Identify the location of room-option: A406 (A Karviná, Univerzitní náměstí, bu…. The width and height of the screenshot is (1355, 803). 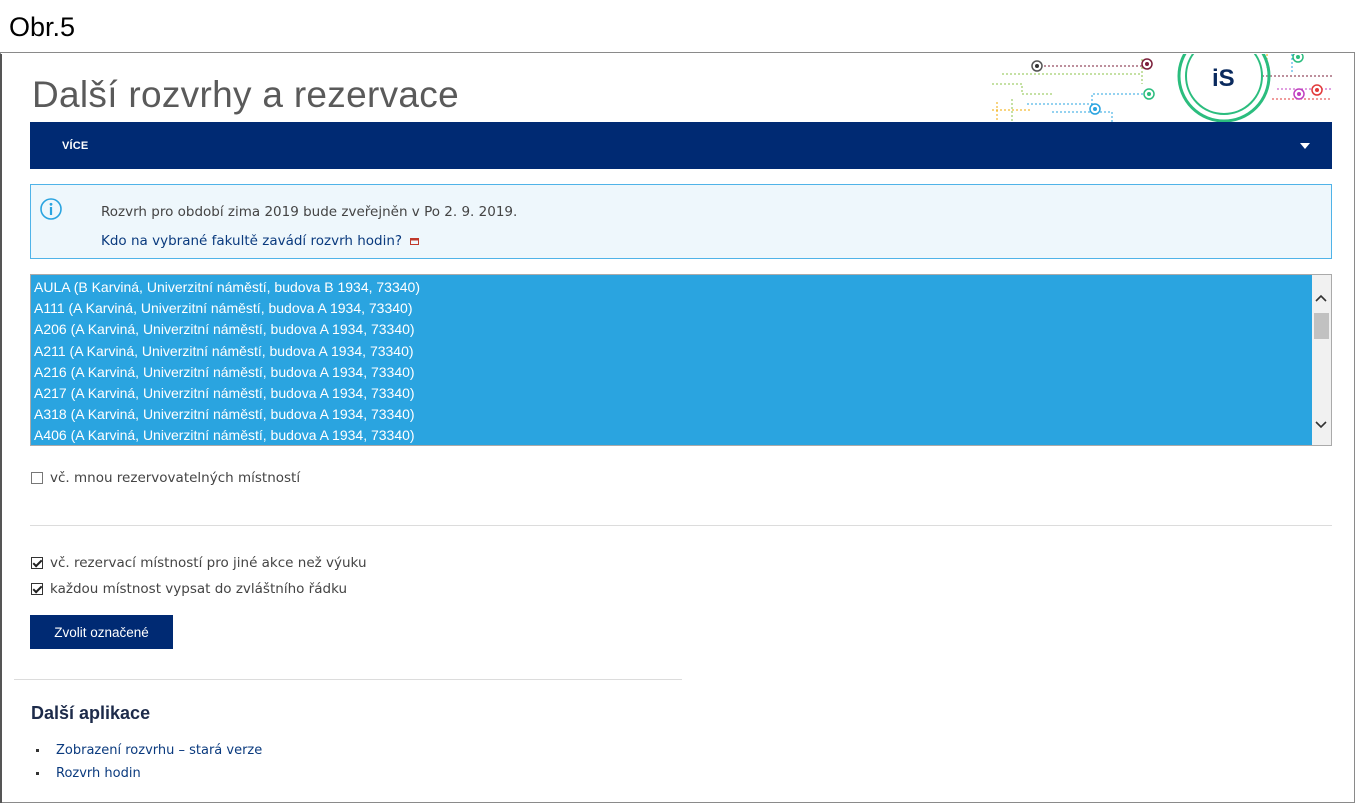
(672, 435).